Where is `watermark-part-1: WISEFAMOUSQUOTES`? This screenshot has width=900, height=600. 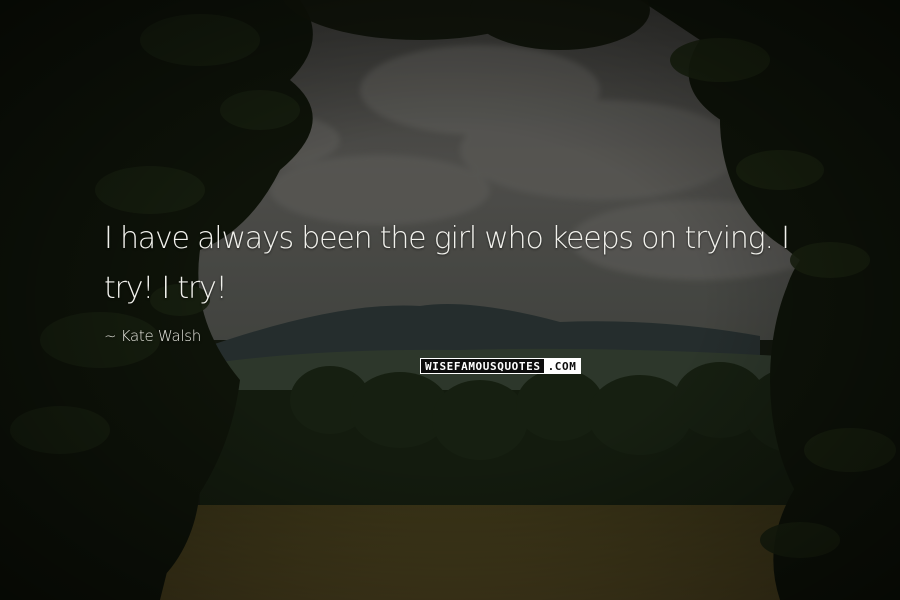
watermark-part-1: WISEFAMOUSQUOTES is located at coordinates (482, 366).